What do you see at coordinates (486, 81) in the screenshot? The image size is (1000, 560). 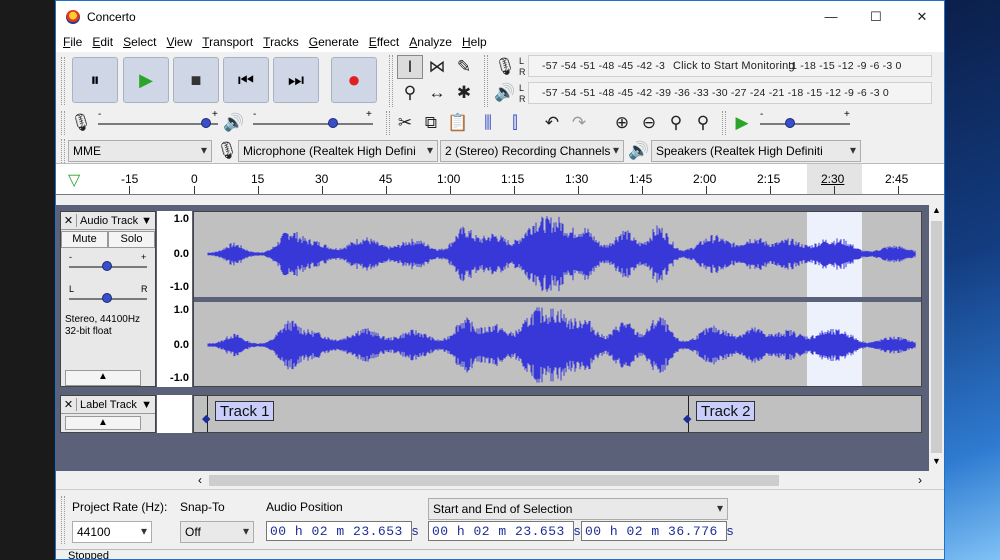 I see `meter-grip` at bounding box center [486, 81].